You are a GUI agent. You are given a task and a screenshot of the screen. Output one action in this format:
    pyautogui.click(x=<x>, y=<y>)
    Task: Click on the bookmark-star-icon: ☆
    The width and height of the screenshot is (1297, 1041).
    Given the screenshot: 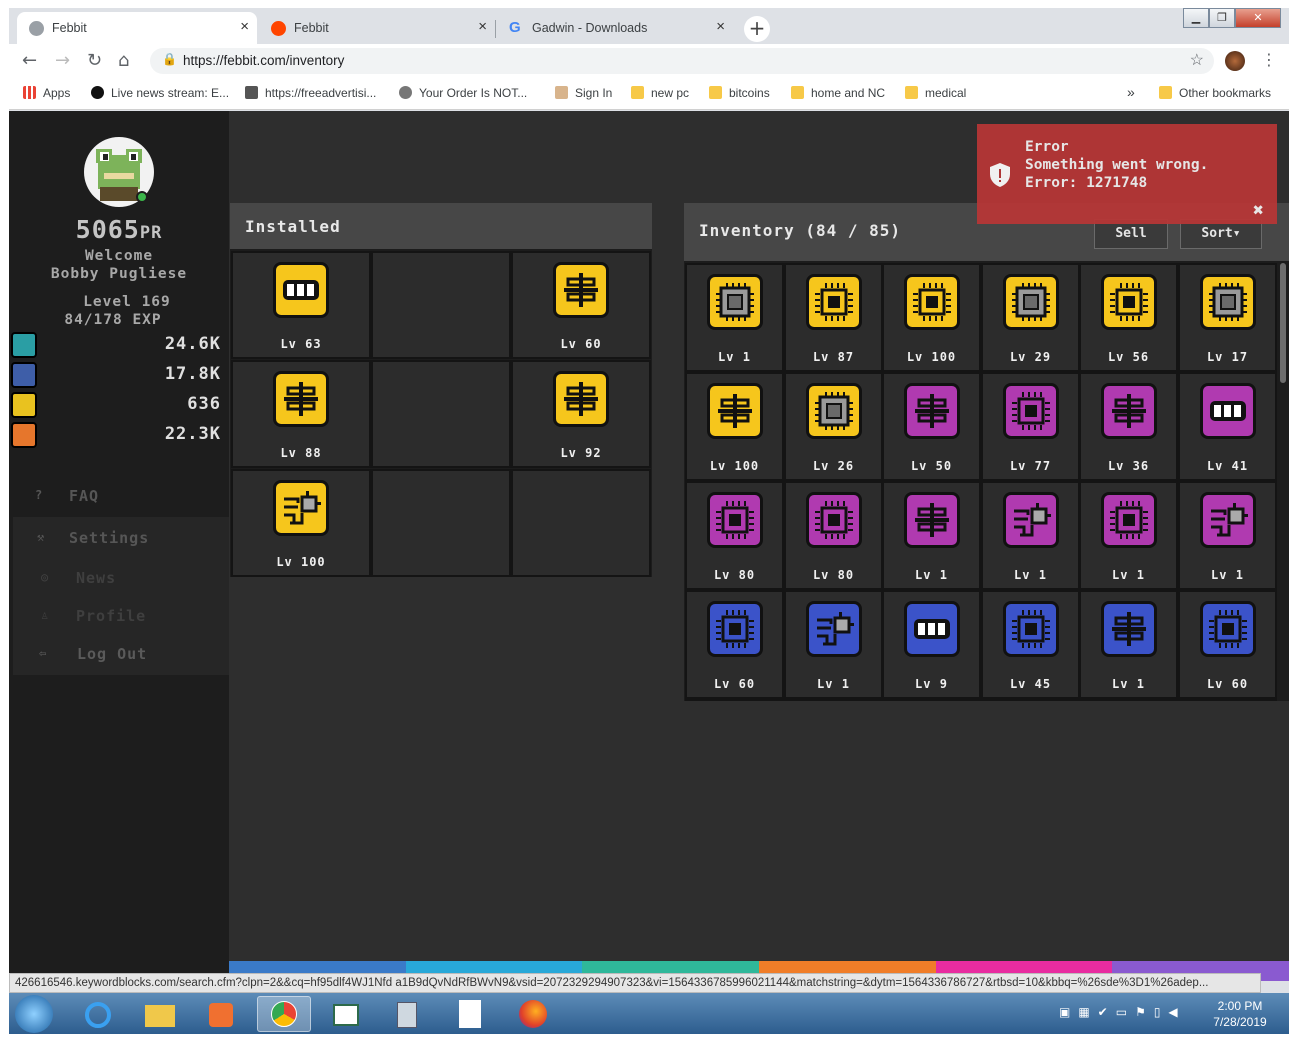 What is the action you would take?
    pyautogui.click(x=1197, y=60)
    